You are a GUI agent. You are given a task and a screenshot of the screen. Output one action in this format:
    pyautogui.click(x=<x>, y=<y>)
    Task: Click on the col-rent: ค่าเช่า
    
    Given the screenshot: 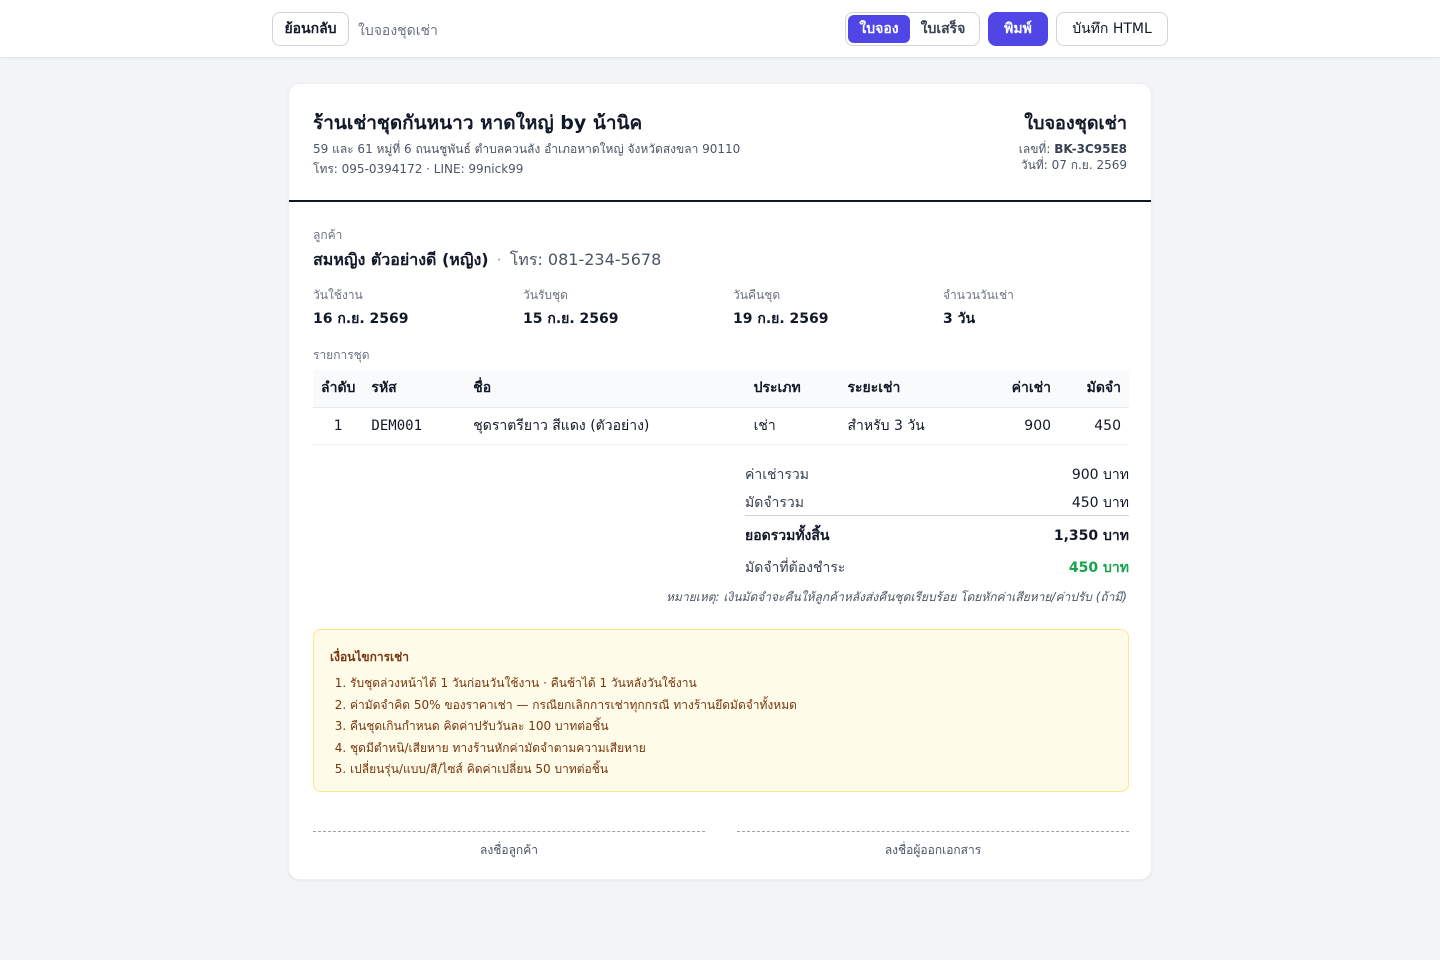 What is the action you would take?
    pyautogui.click(x=1019, y=389)
    